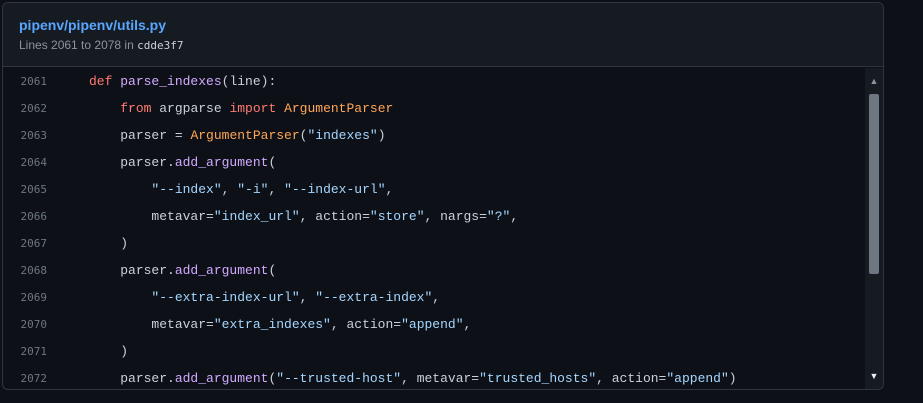 Image resolution: width=923 pixels, height=403 pixels. I want to click on code-token: parse_indexes, so click(171, 81).